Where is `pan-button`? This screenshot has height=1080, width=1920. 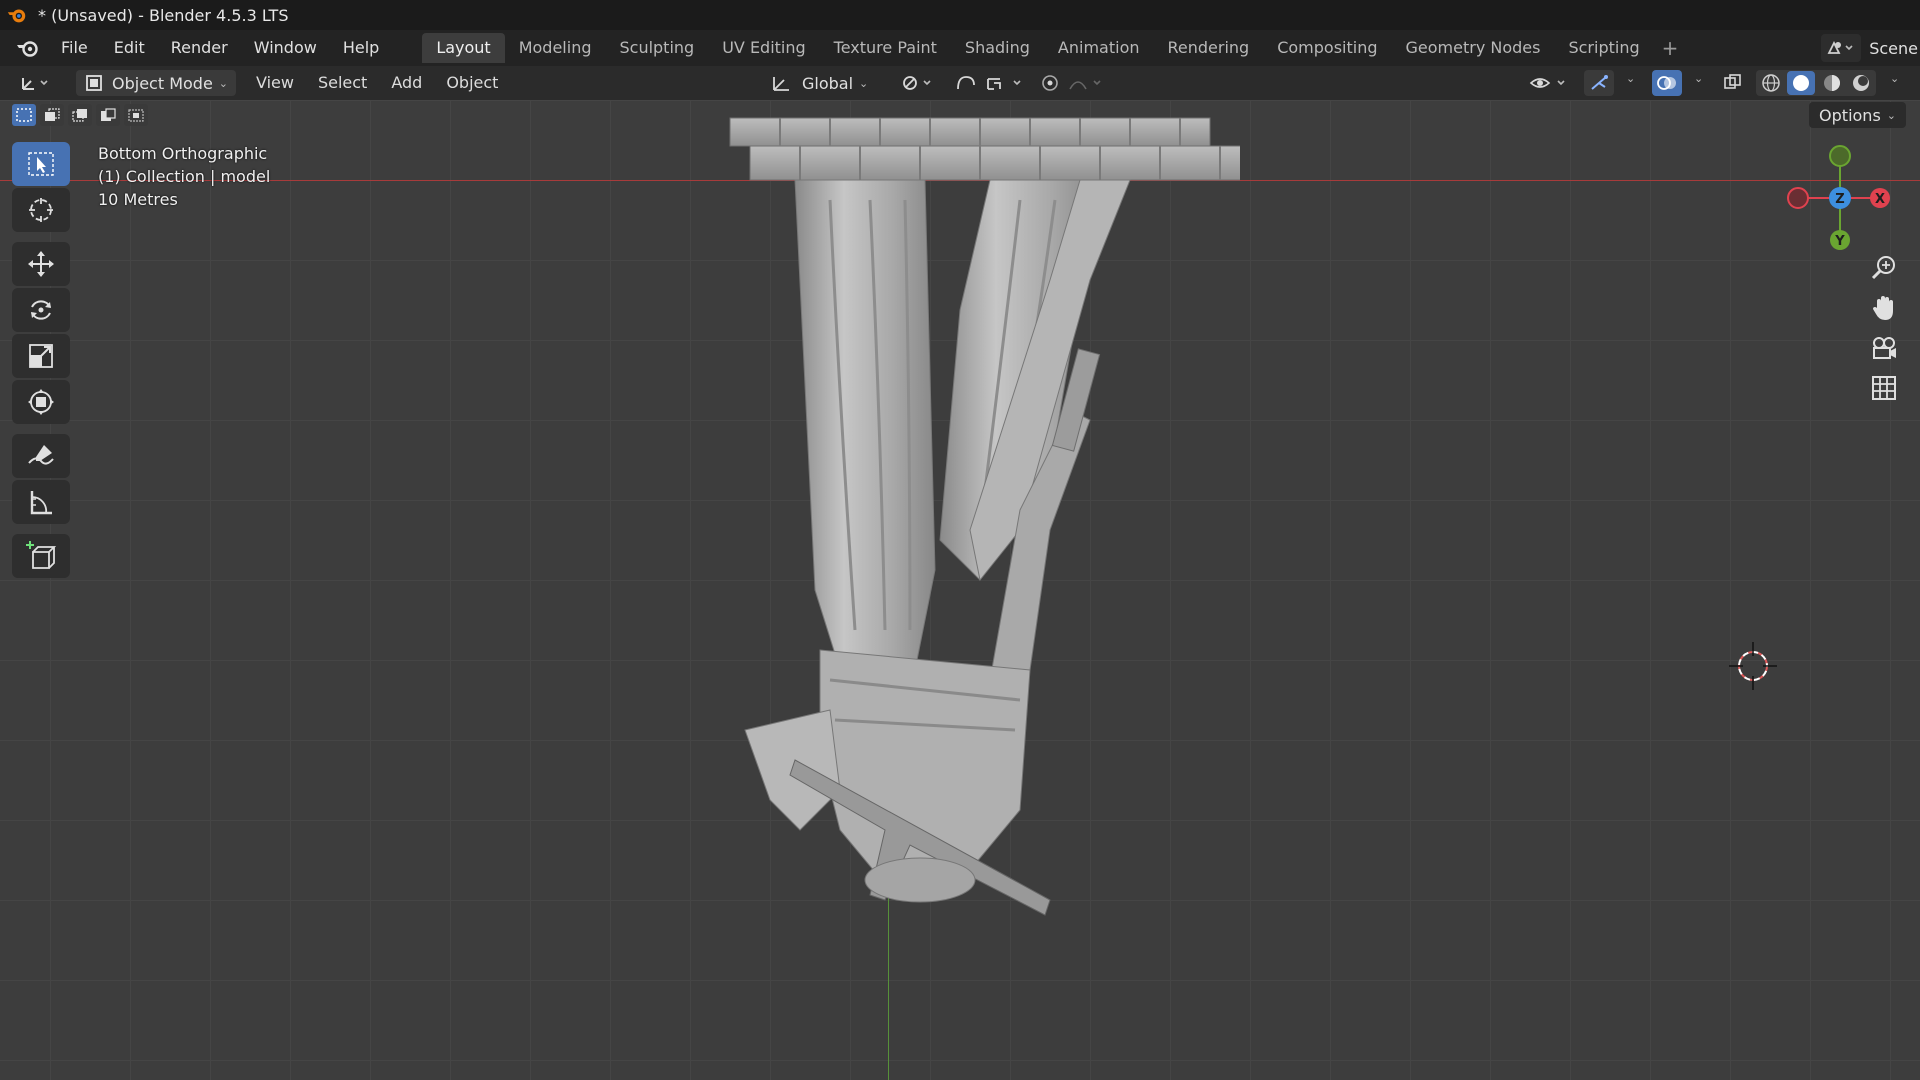 pan-button is located at coordinates (1884, 308).